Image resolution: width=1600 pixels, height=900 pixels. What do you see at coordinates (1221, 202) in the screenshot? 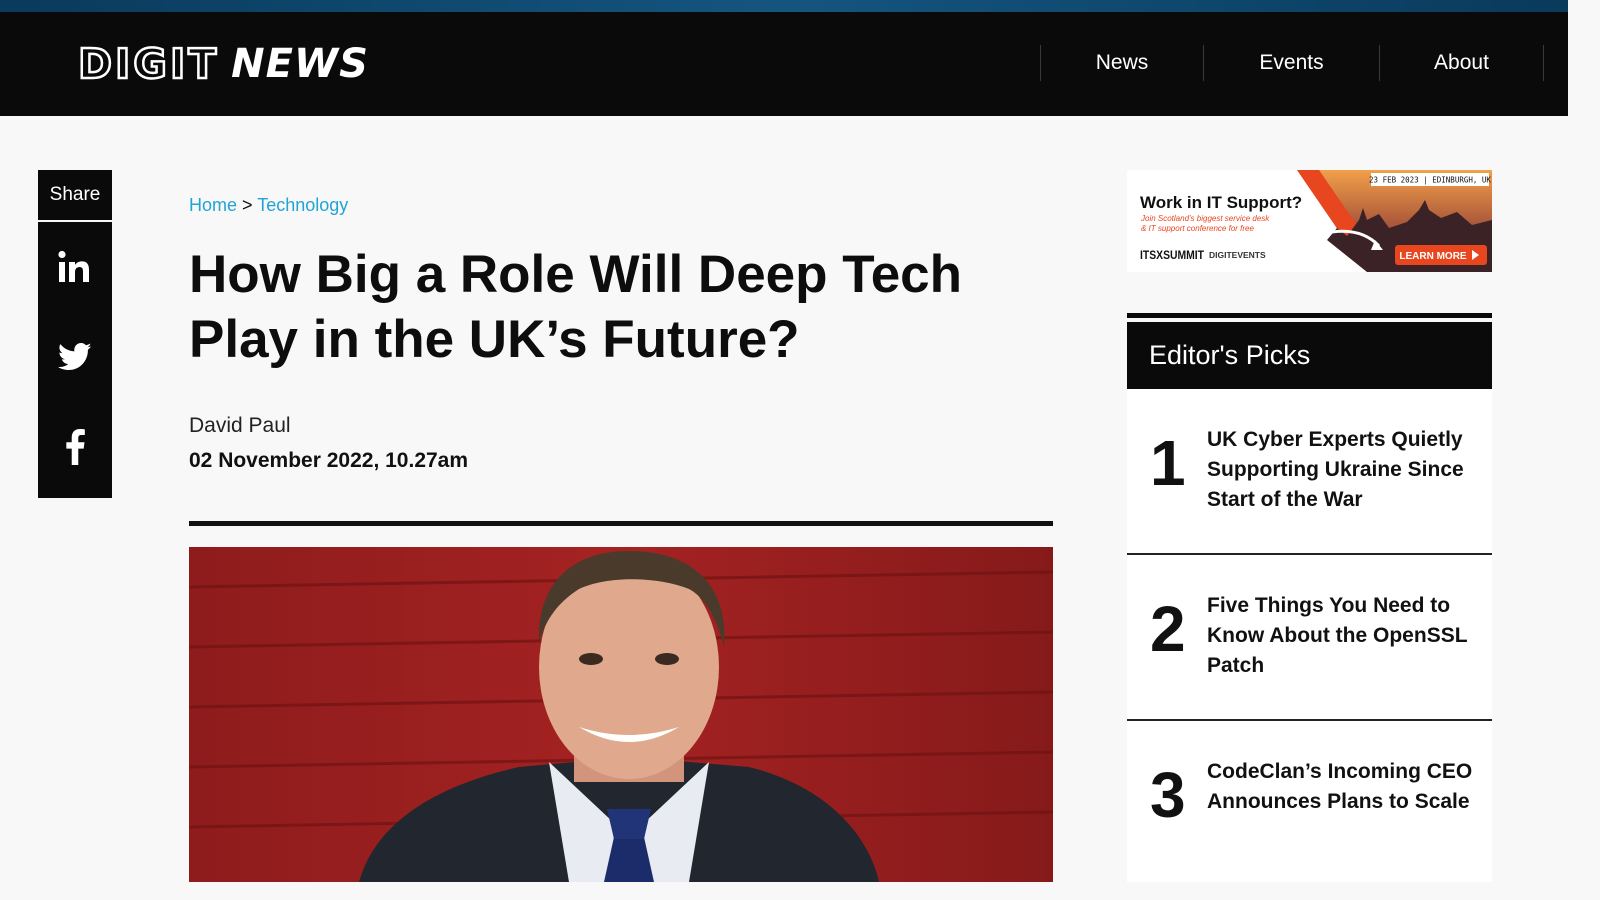
I see `ad-headline: Work in IT Support?` at bounding box center [1221, 202].